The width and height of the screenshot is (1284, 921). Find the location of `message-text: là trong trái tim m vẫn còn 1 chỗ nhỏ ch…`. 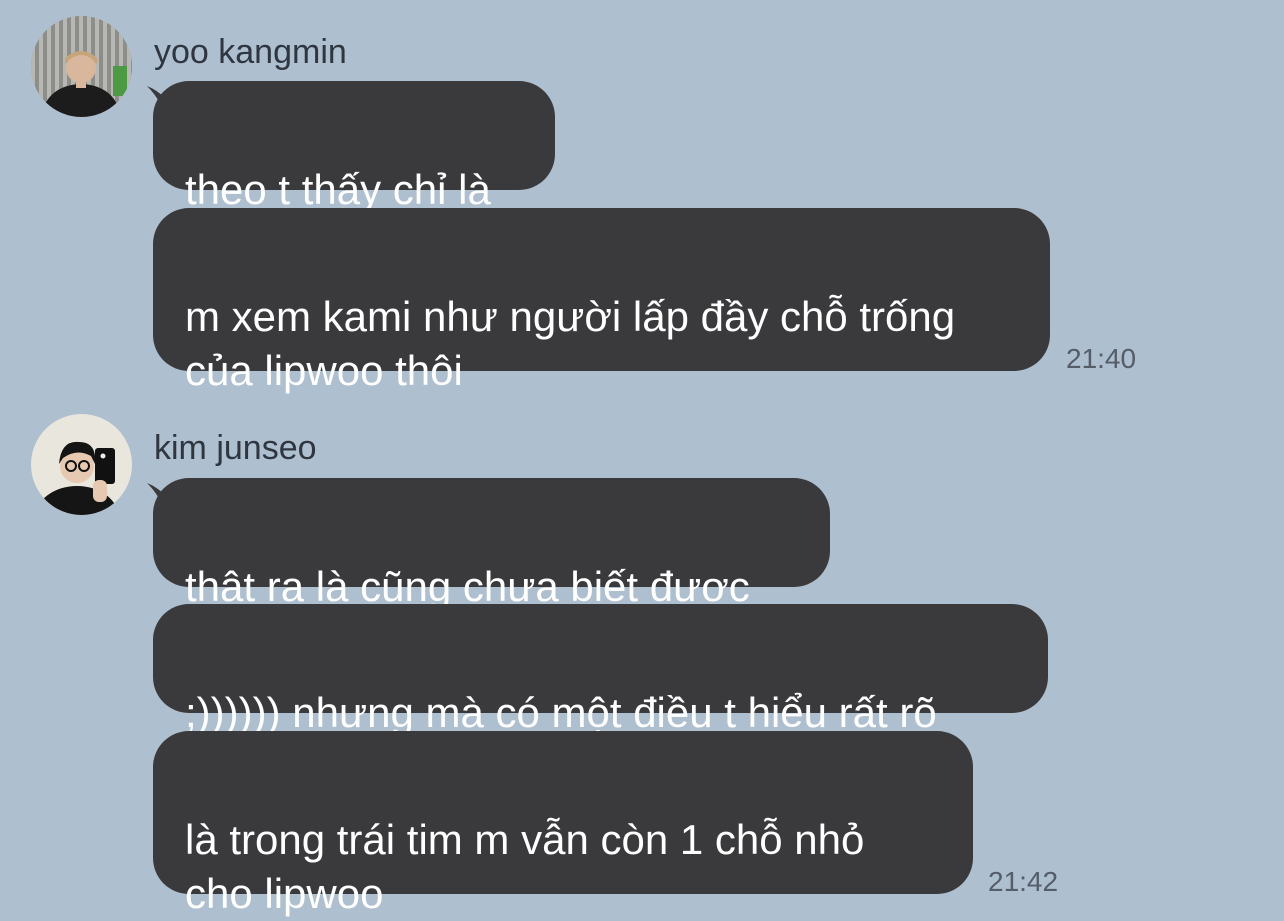

message-text: là trong trái tim m vẫn còn 1 chỗ nhỏ ch… is located at coordinates (525, 866).